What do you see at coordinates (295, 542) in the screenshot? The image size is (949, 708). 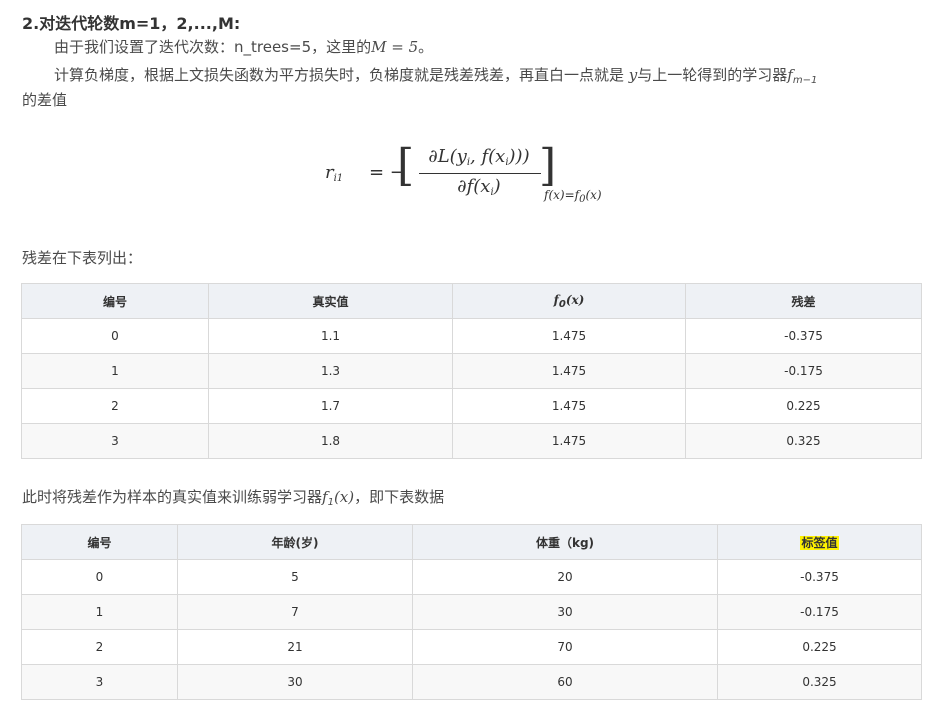 I see `header-age: 年龄(岁)` at bounding box center [295, 542].